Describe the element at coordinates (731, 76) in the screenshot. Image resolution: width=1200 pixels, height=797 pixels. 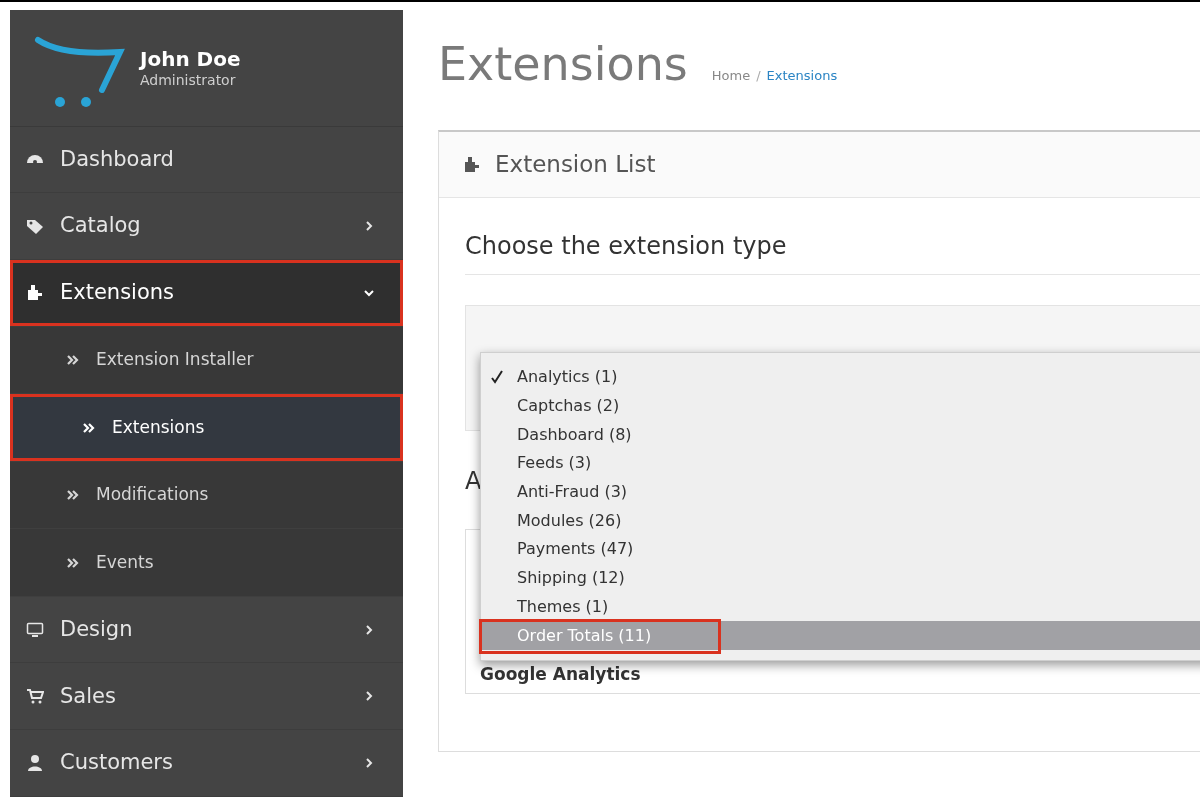
I see `breadcrumb-link: Home` at that location.